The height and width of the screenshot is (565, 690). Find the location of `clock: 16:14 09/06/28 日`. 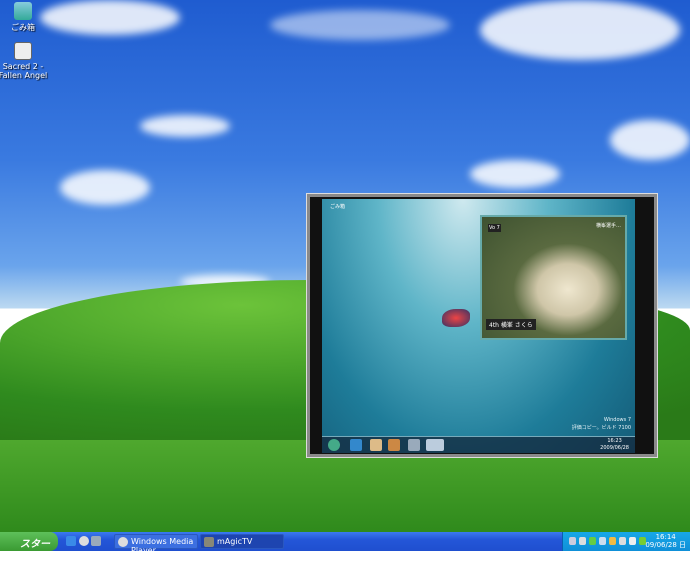

clock: 16:14 09/06/28 日 is located at coordinates (665, 541).